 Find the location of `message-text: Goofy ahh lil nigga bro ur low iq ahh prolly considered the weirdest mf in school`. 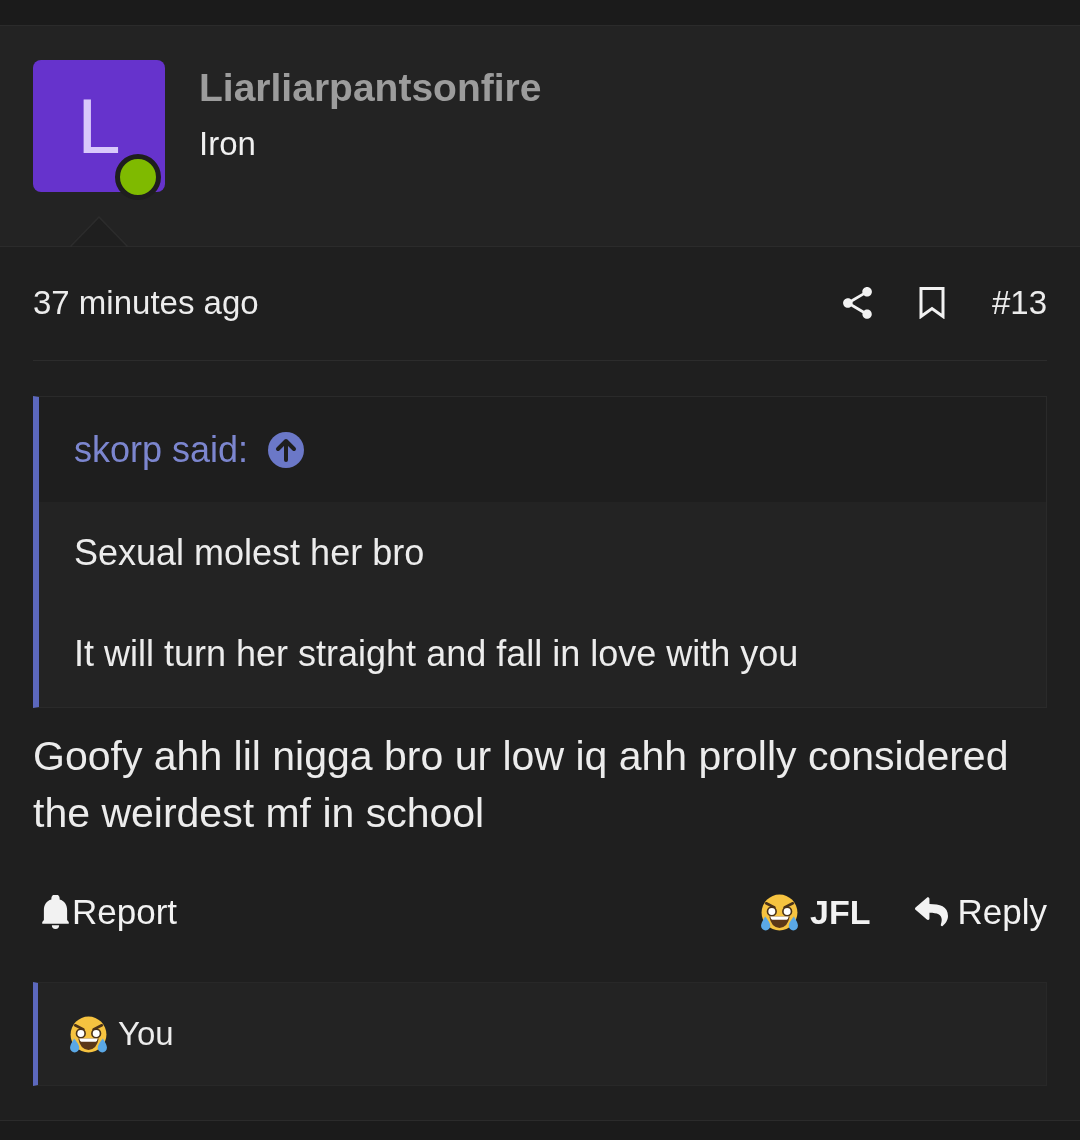

message-text: Goofy ahh lil nigga bro ur low iq ahh prolly considered the weirdest mf in school is located at coordinates (521, 785).